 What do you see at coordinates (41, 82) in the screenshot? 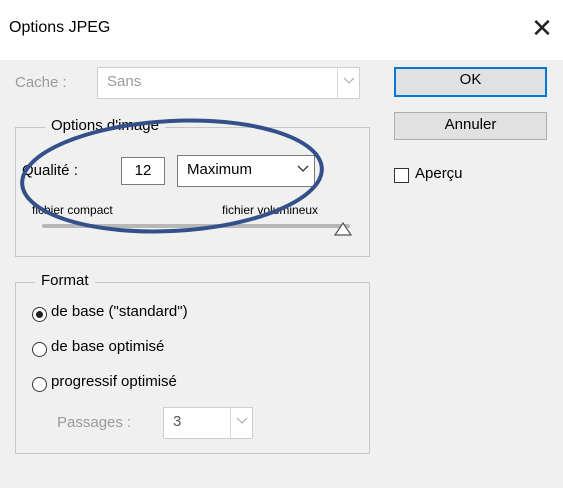
I see `cache-label: Cache :` at bounding box center [41, 82].